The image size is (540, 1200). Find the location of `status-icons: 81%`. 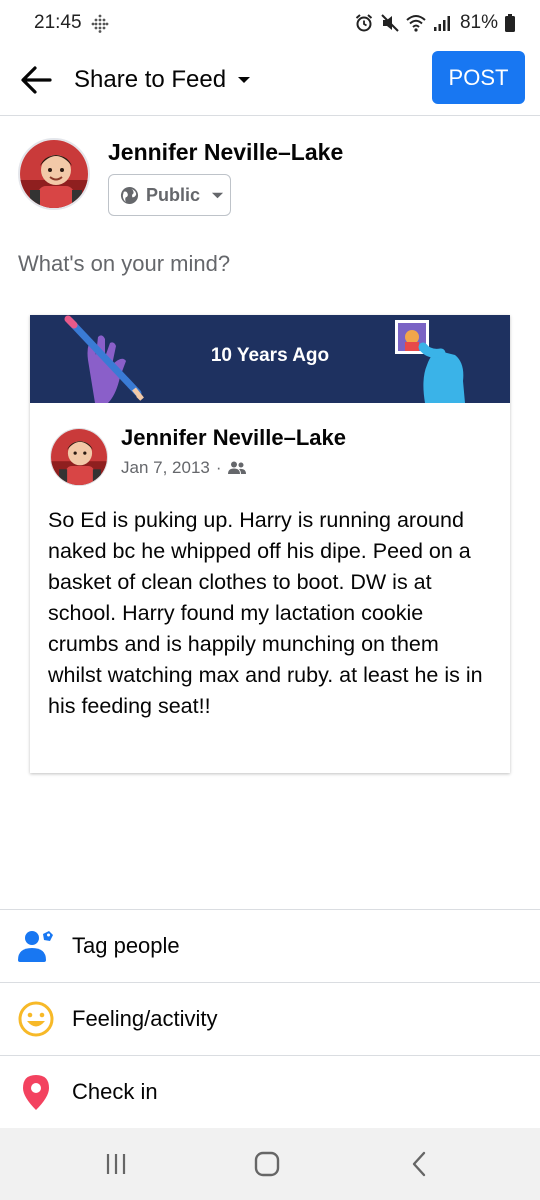

status-icons: 81% is located at coordinates (435, 23).